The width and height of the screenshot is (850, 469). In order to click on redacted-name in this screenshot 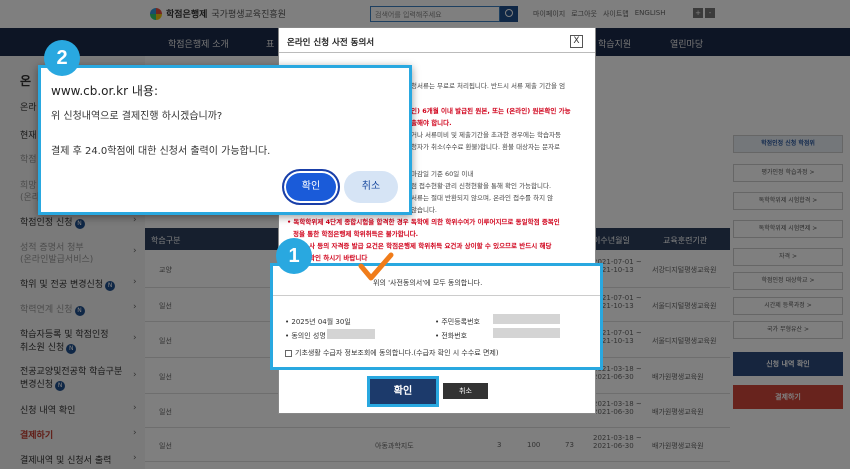, I will do `click(351, 334)`.